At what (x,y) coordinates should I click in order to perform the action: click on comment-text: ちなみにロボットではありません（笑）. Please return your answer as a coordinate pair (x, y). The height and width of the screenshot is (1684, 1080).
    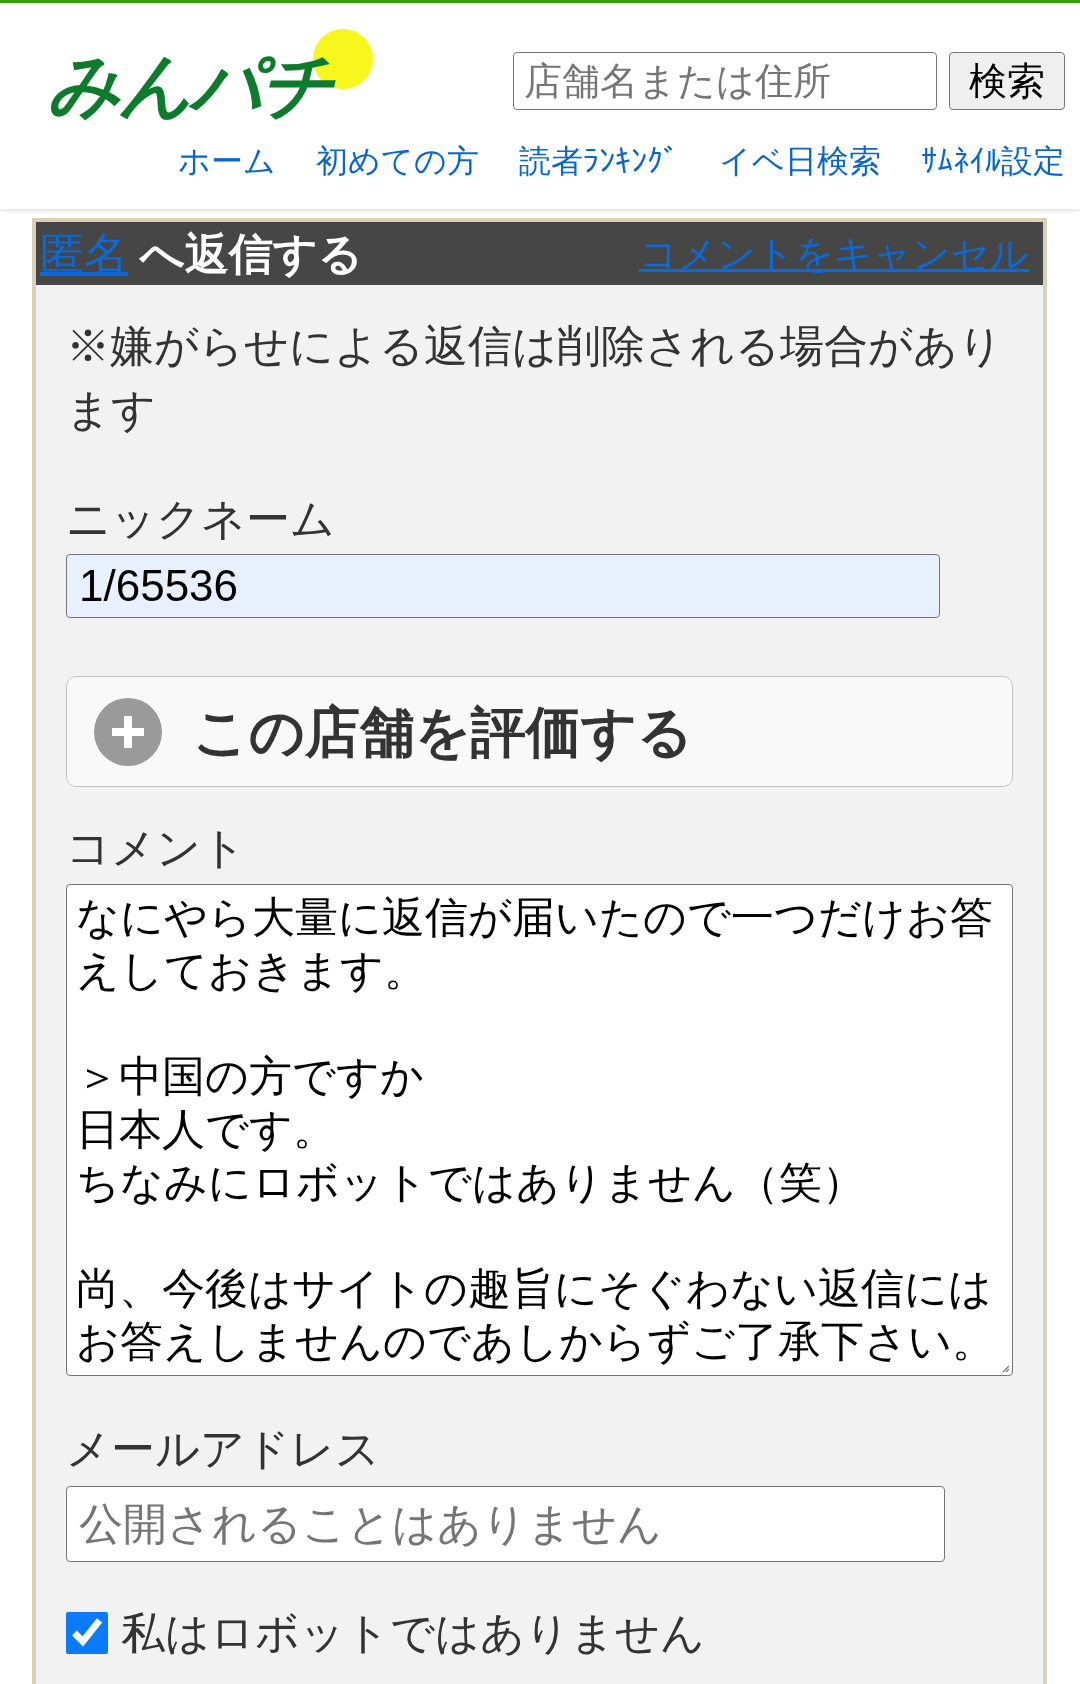
    Looking at the image, I should click on (471, 1182).